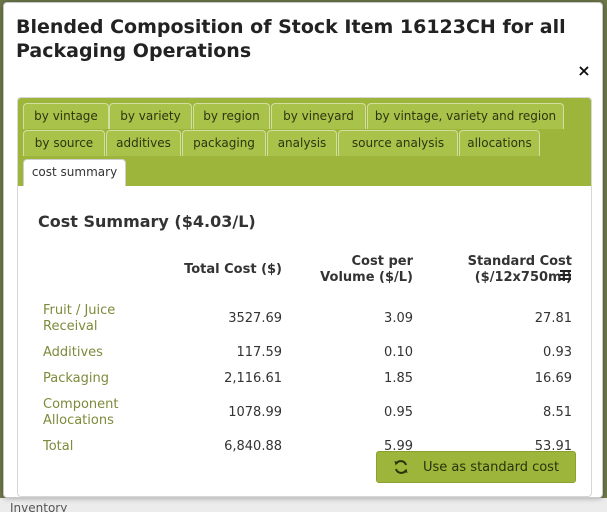 This screenshot has width=607, height=512. What do you see at coordinates (499, 143) in the screenshot?
I see `tab-allocations: allocations` at bounding box center [499, 143].